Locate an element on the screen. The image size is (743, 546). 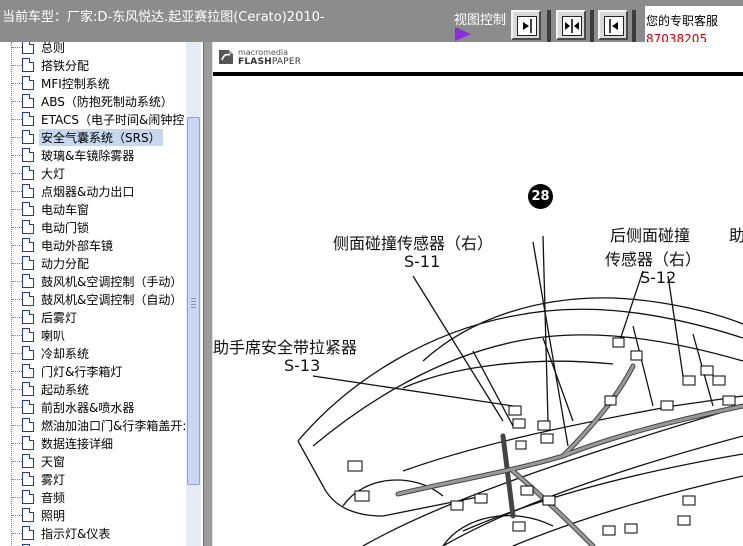
tree-item: 燃油加油口门&行李箱盖开: is located at coordinates (93, 425).